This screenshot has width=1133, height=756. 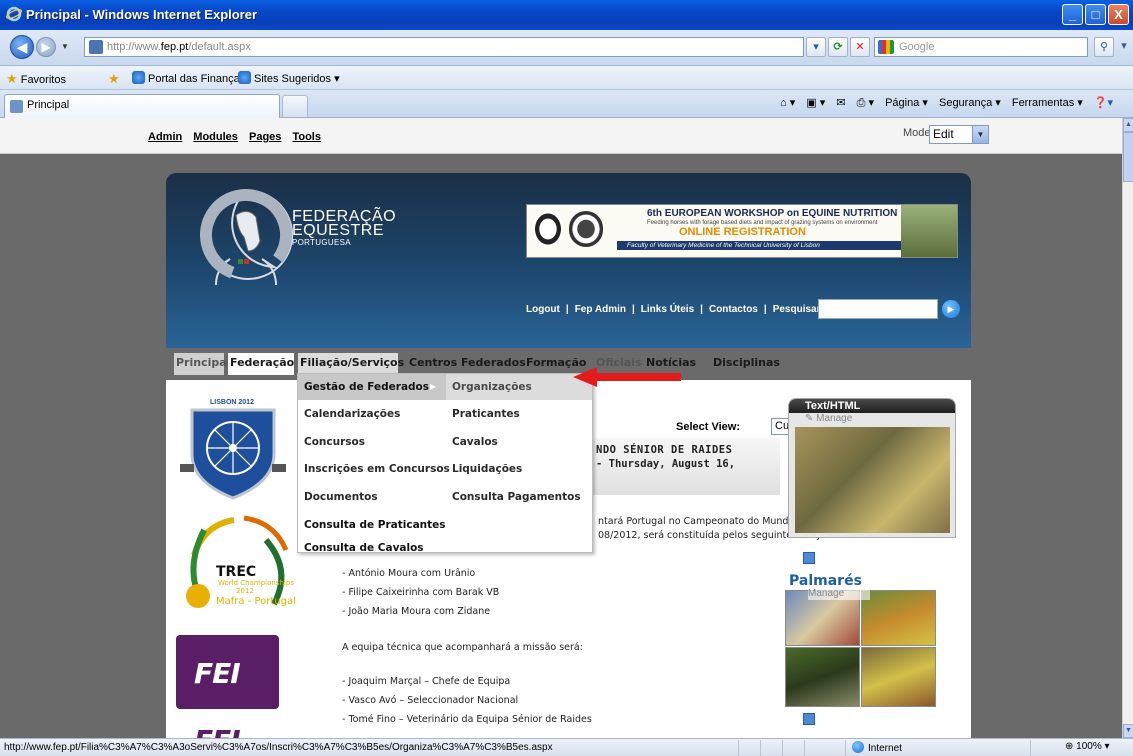 What do you see at coordinates (828, 418) in the screenshot?
I see `manage-link: ✎ Manage` at bounding box center [828, 418].